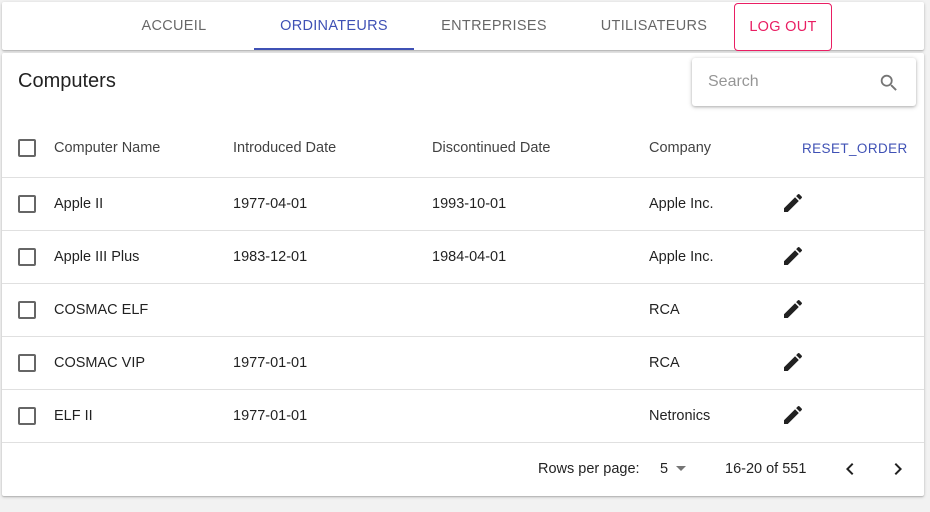 The width and height of the screenshot is (930, 512). I want to click on table-row: COSMAC VIP 1977-01-01 RCA, so click(463, 363).